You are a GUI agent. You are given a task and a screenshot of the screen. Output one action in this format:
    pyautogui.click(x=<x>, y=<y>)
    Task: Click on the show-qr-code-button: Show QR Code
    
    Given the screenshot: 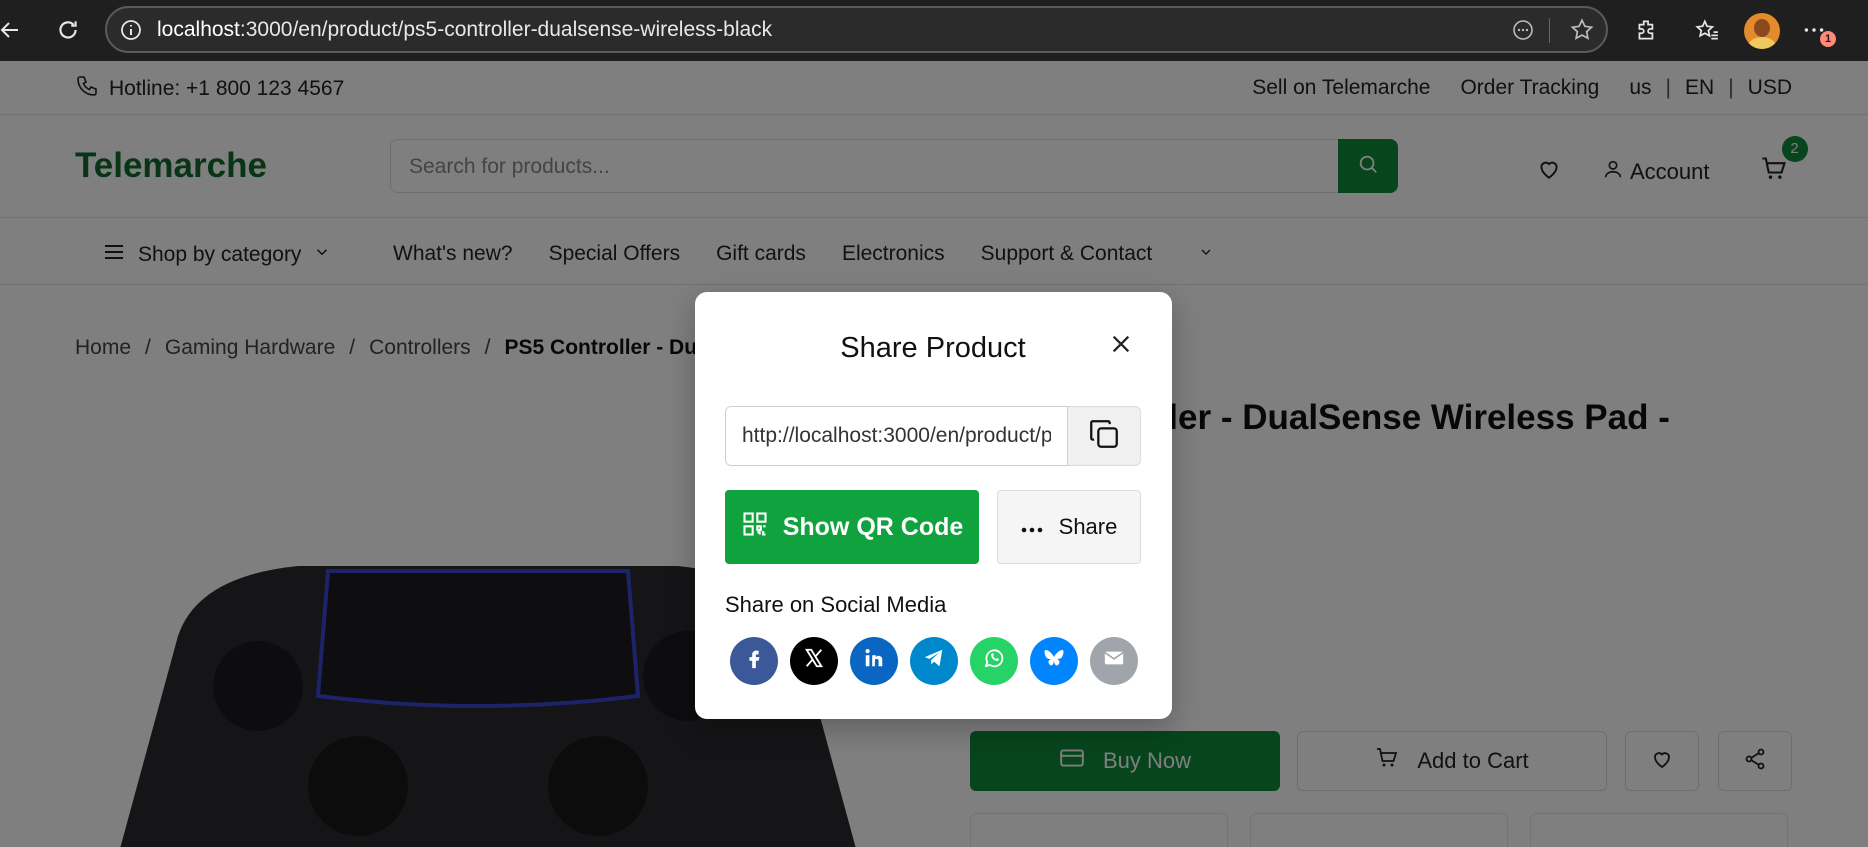 What is the action you would take?
    pyautogui.click(x=852, y=527)
    